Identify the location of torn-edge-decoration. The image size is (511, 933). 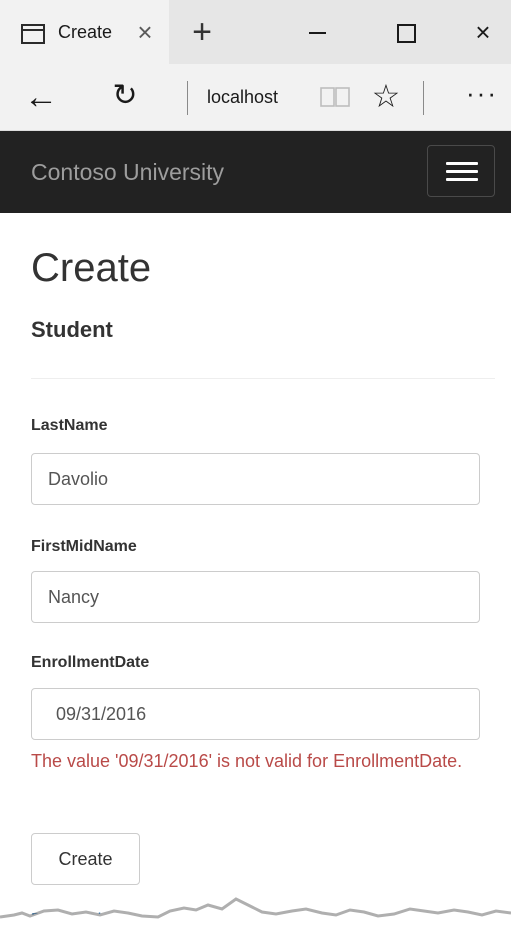
(255, 915).